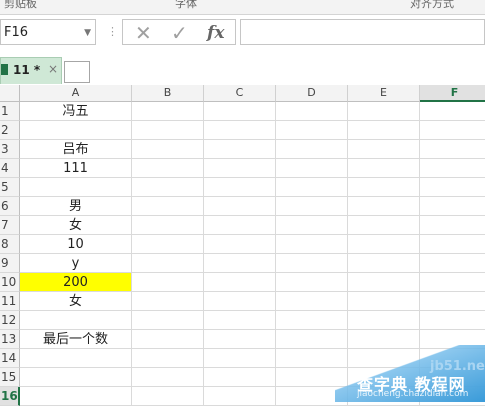 The width and height of the screenshot is (485, 406). What do you see at coordinates (240, 320) in the screenshot?
I see `cell-c12` at bounding box center [240, 320].